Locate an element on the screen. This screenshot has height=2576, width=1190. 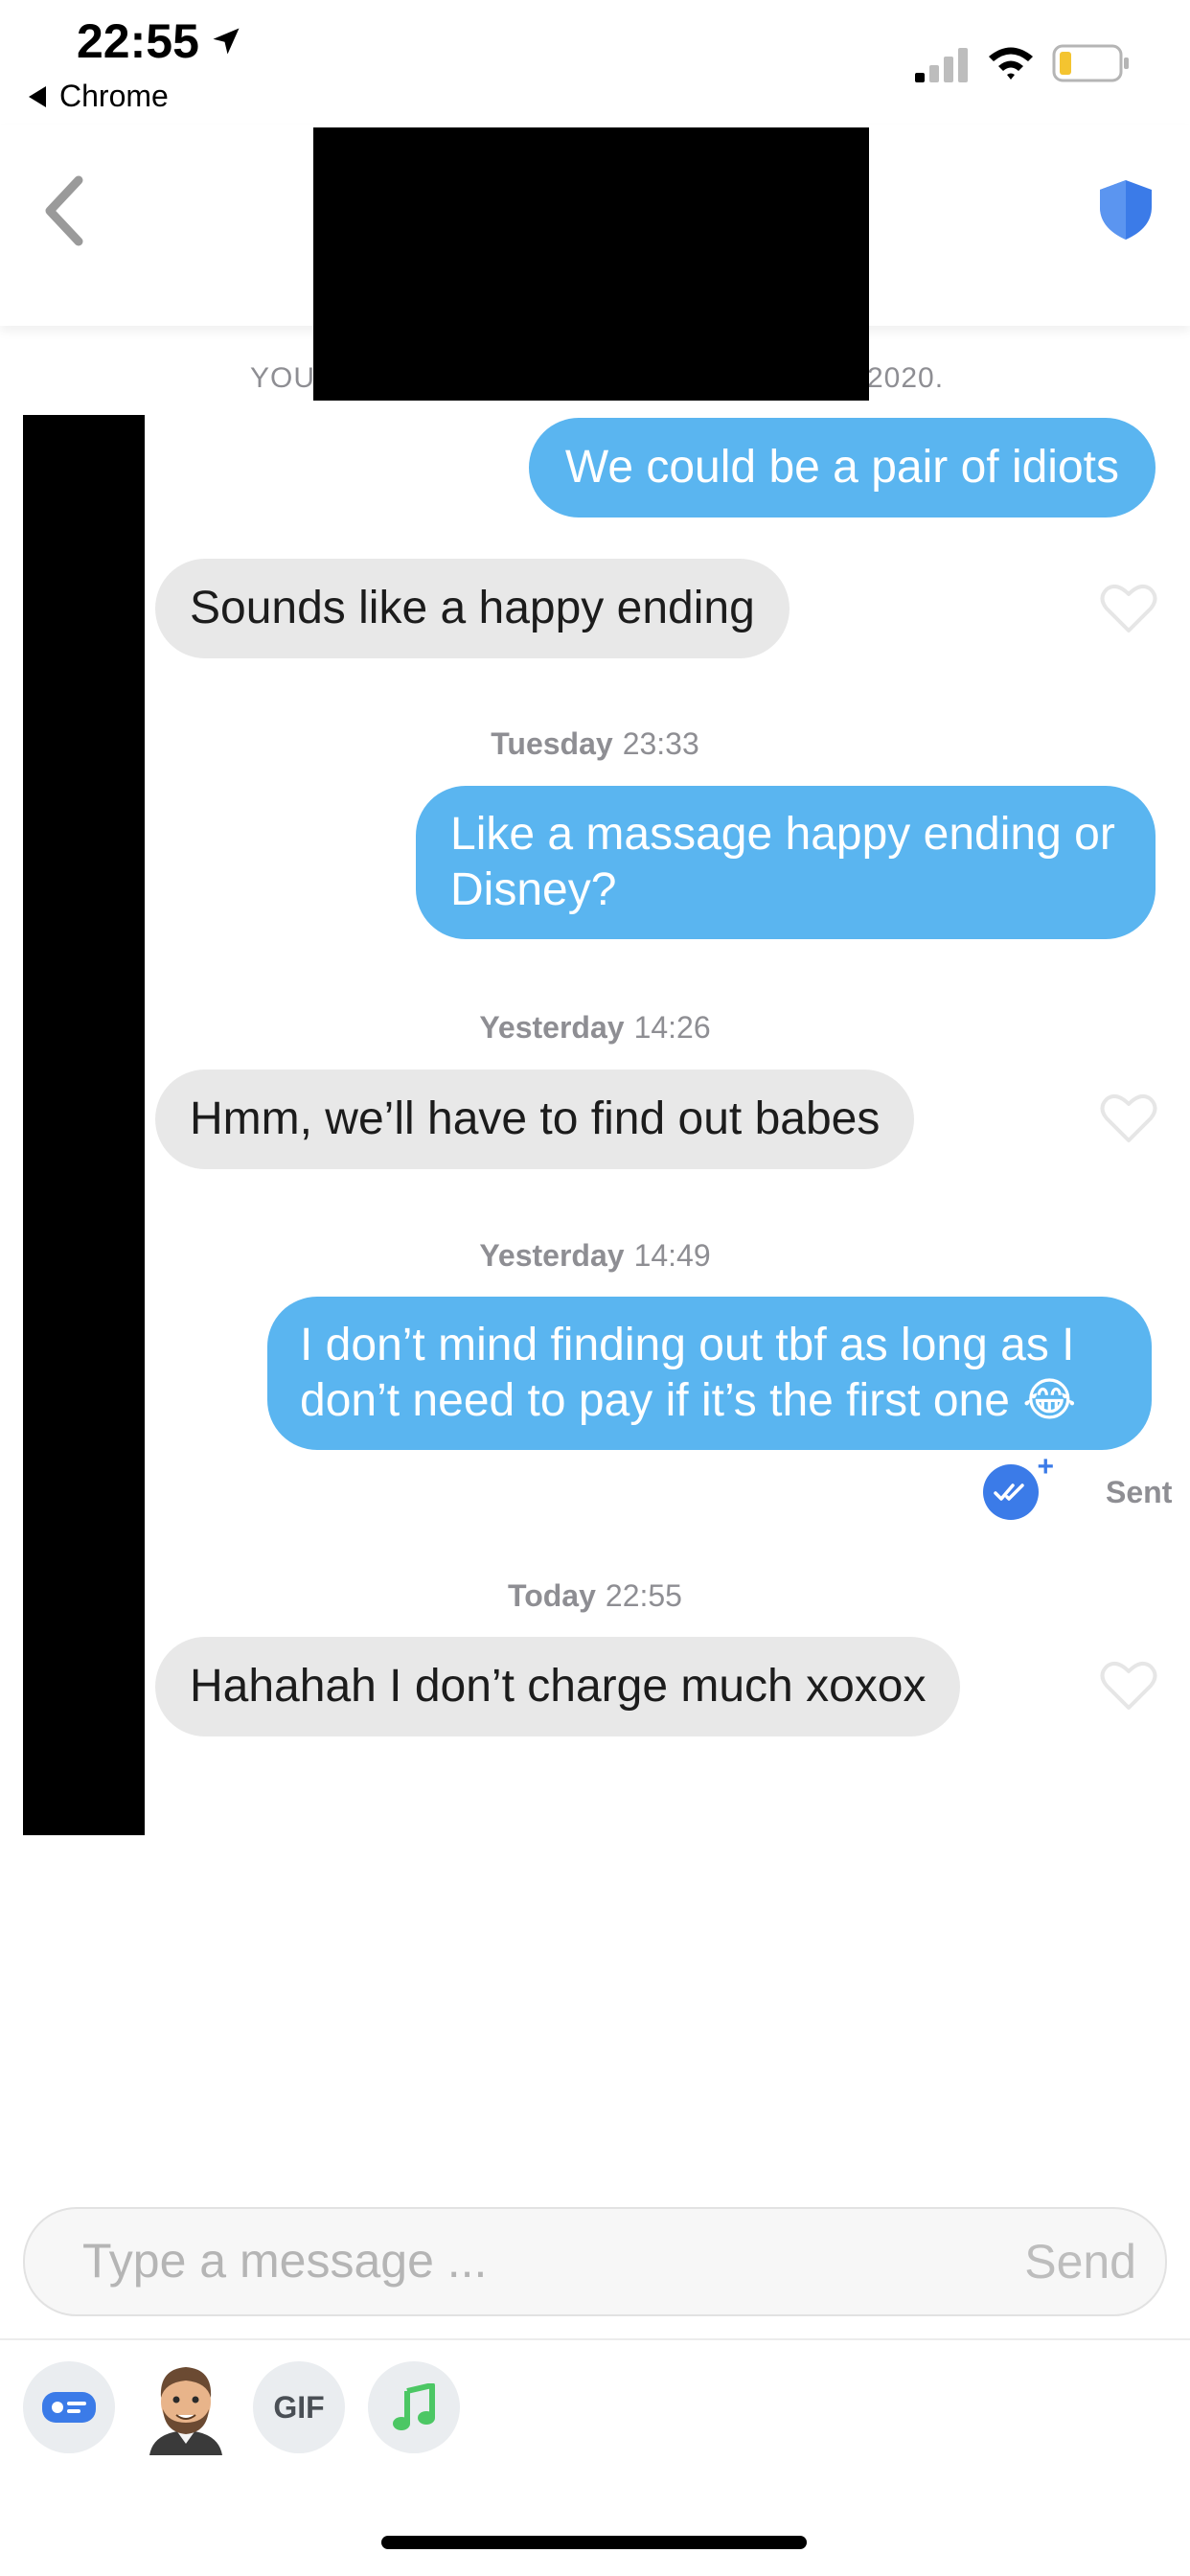
status-time: 22:55 is located at coordinates (160, 41).